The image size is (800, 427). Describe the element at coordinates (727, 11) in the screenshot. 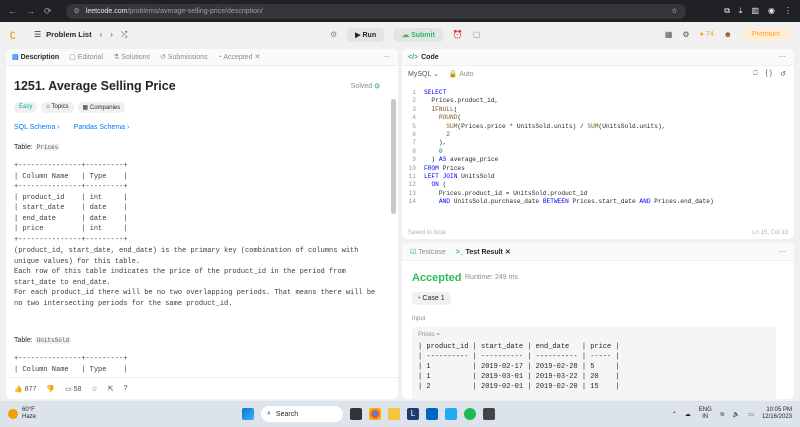

I see `extensions-icon: ⧉` at that location.